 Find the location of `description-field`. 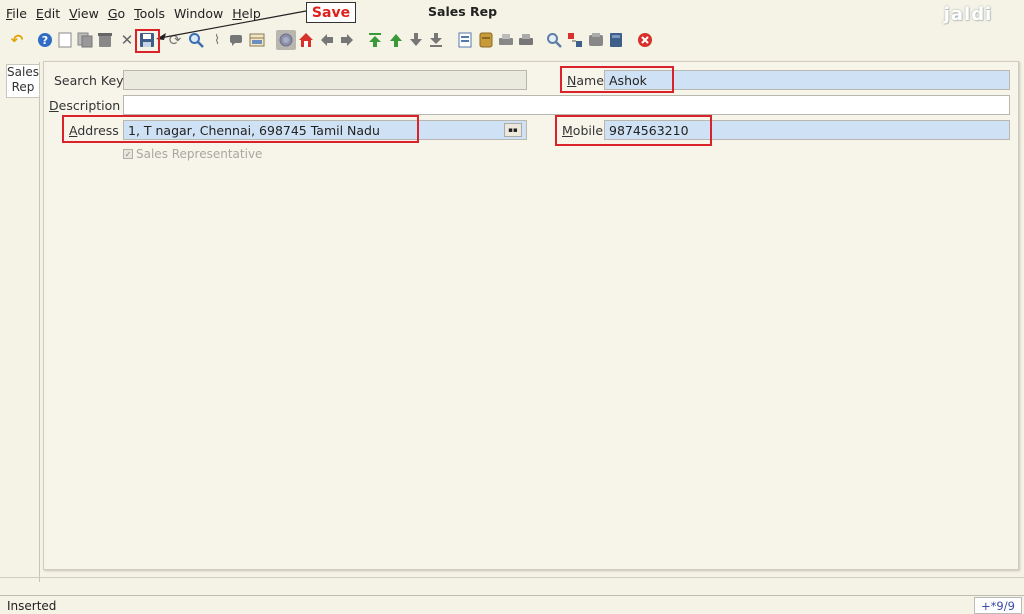

description-field is located at coordinates (566, 105).